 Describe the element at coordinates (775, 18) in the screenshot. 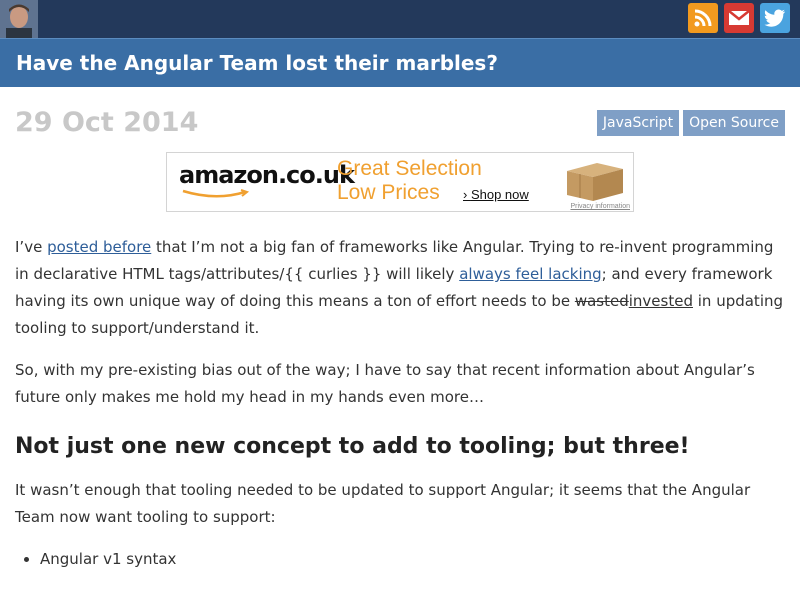

I see `twitter-icon` at that location.